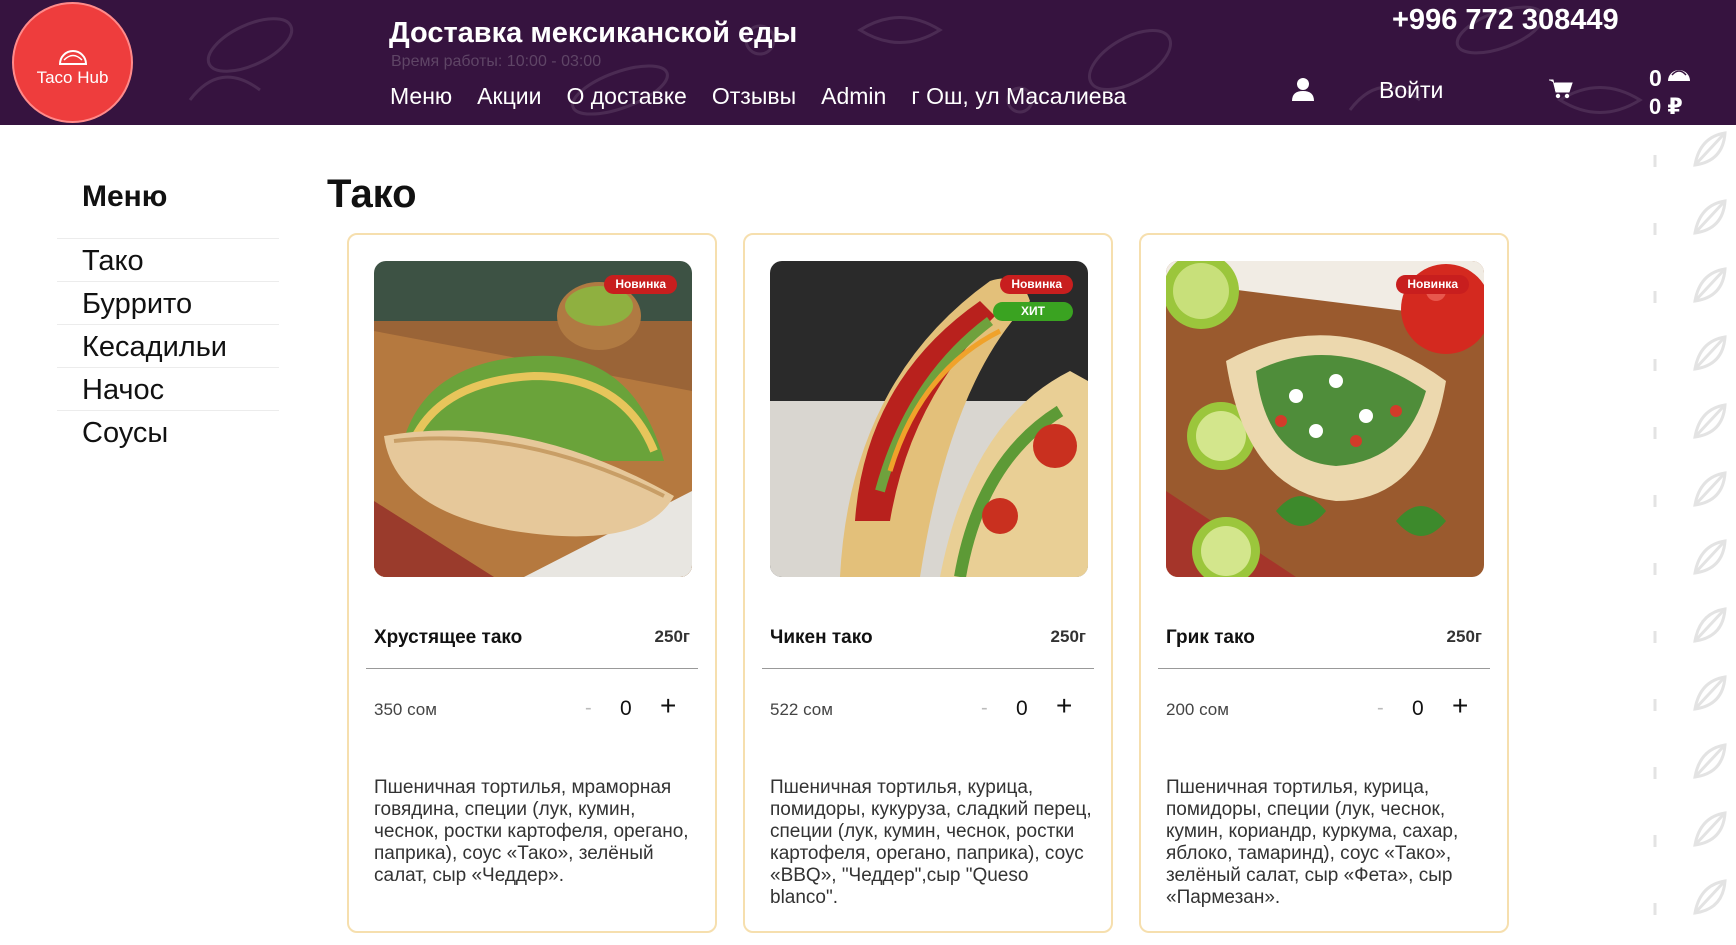  What do you see at coordinates (168, 431) in the screenshot?
I see `sidebar-item-sauces: Соусы` at bounding box center [168, 431].